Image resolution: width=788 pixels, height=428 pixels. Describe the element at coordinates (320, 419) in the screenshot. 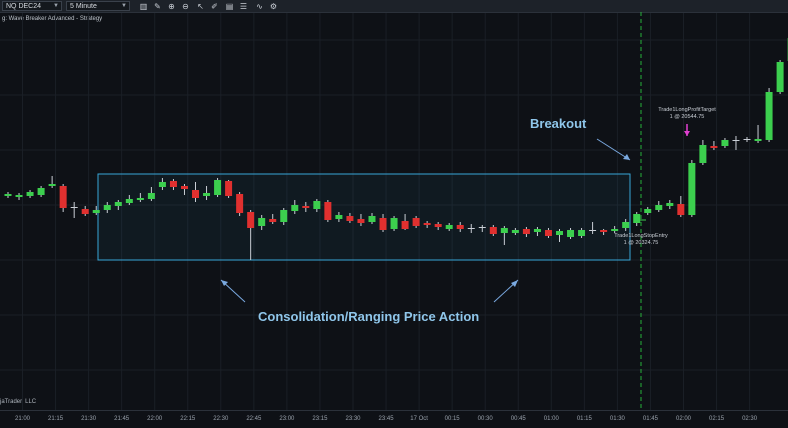

I see `time-tick: 23:15` at that location.